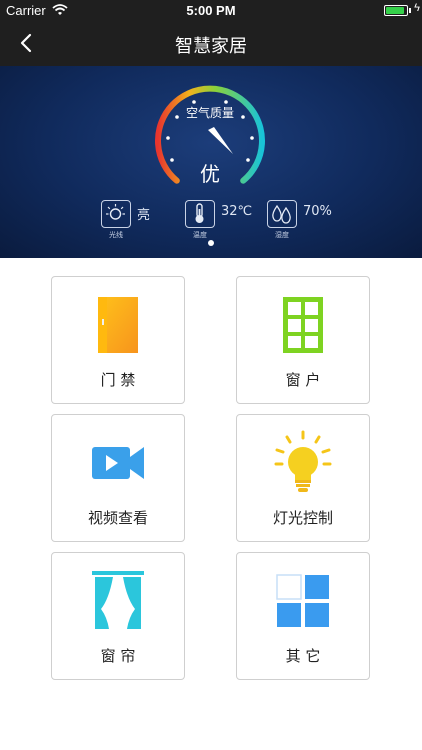 This screenshot has width=422, height=750. I want to click on page-title: 智慧家居, so click(211, 46).